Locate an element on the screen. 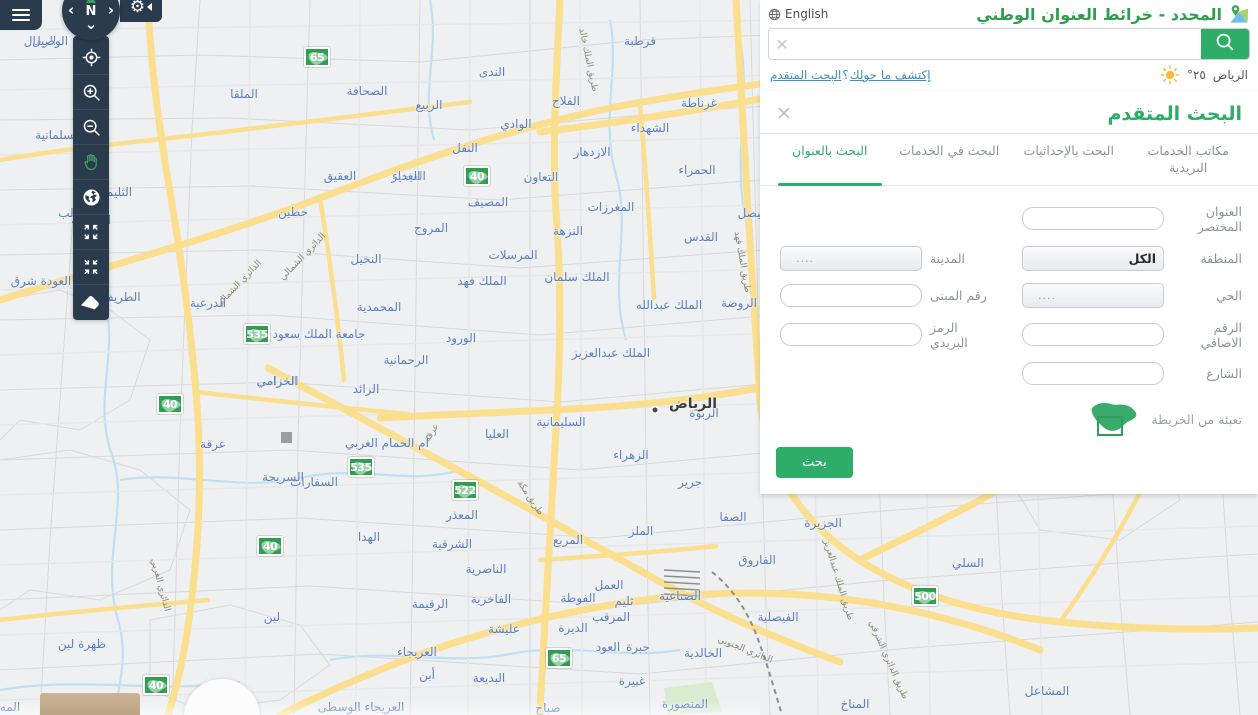 This screenshot has height=715, width=1258. region-dropdown: الكل is located at coordinates (1093, 258).